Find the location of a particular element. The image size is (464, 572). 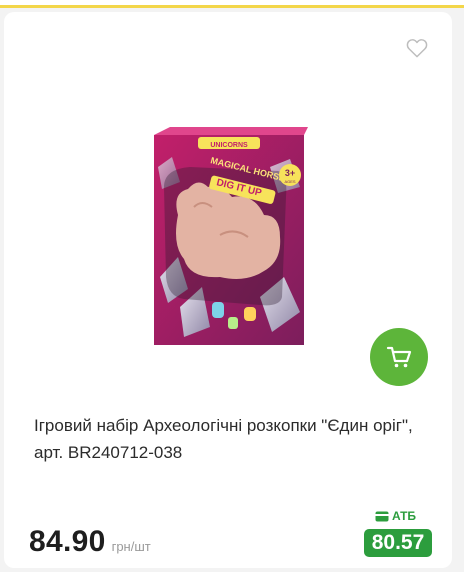

age-badge-sub-text: AGES is located at coordinates (289, 181).